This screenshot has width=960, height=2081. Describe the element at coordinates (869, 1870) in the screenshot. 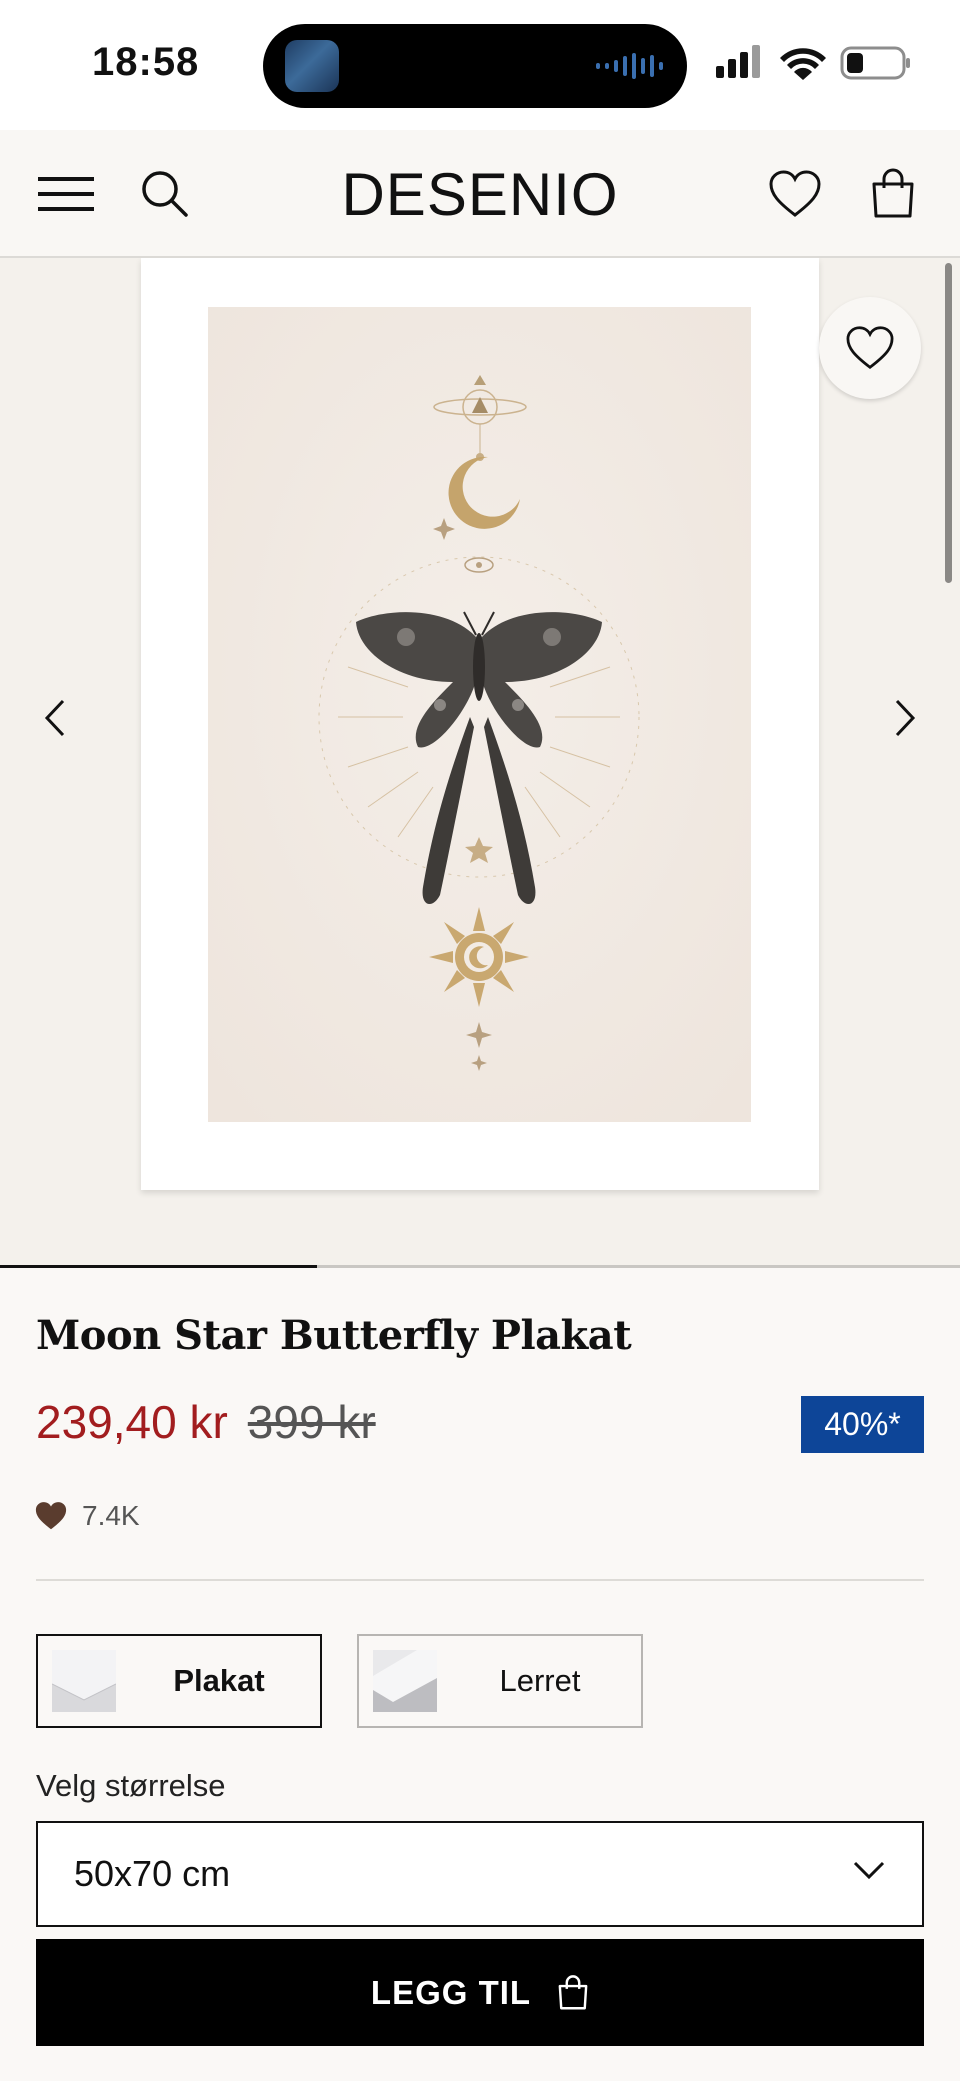

I see `chevron-down-icon` at that location.